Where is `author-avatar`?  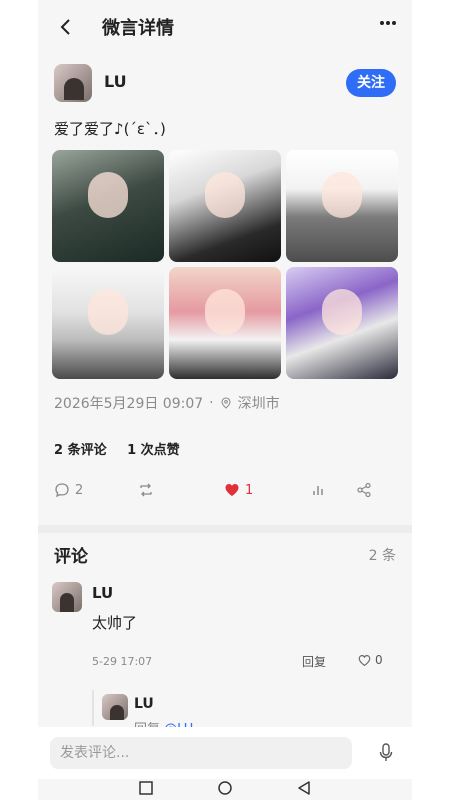 author-avatar is located at coordinates (73, 83).